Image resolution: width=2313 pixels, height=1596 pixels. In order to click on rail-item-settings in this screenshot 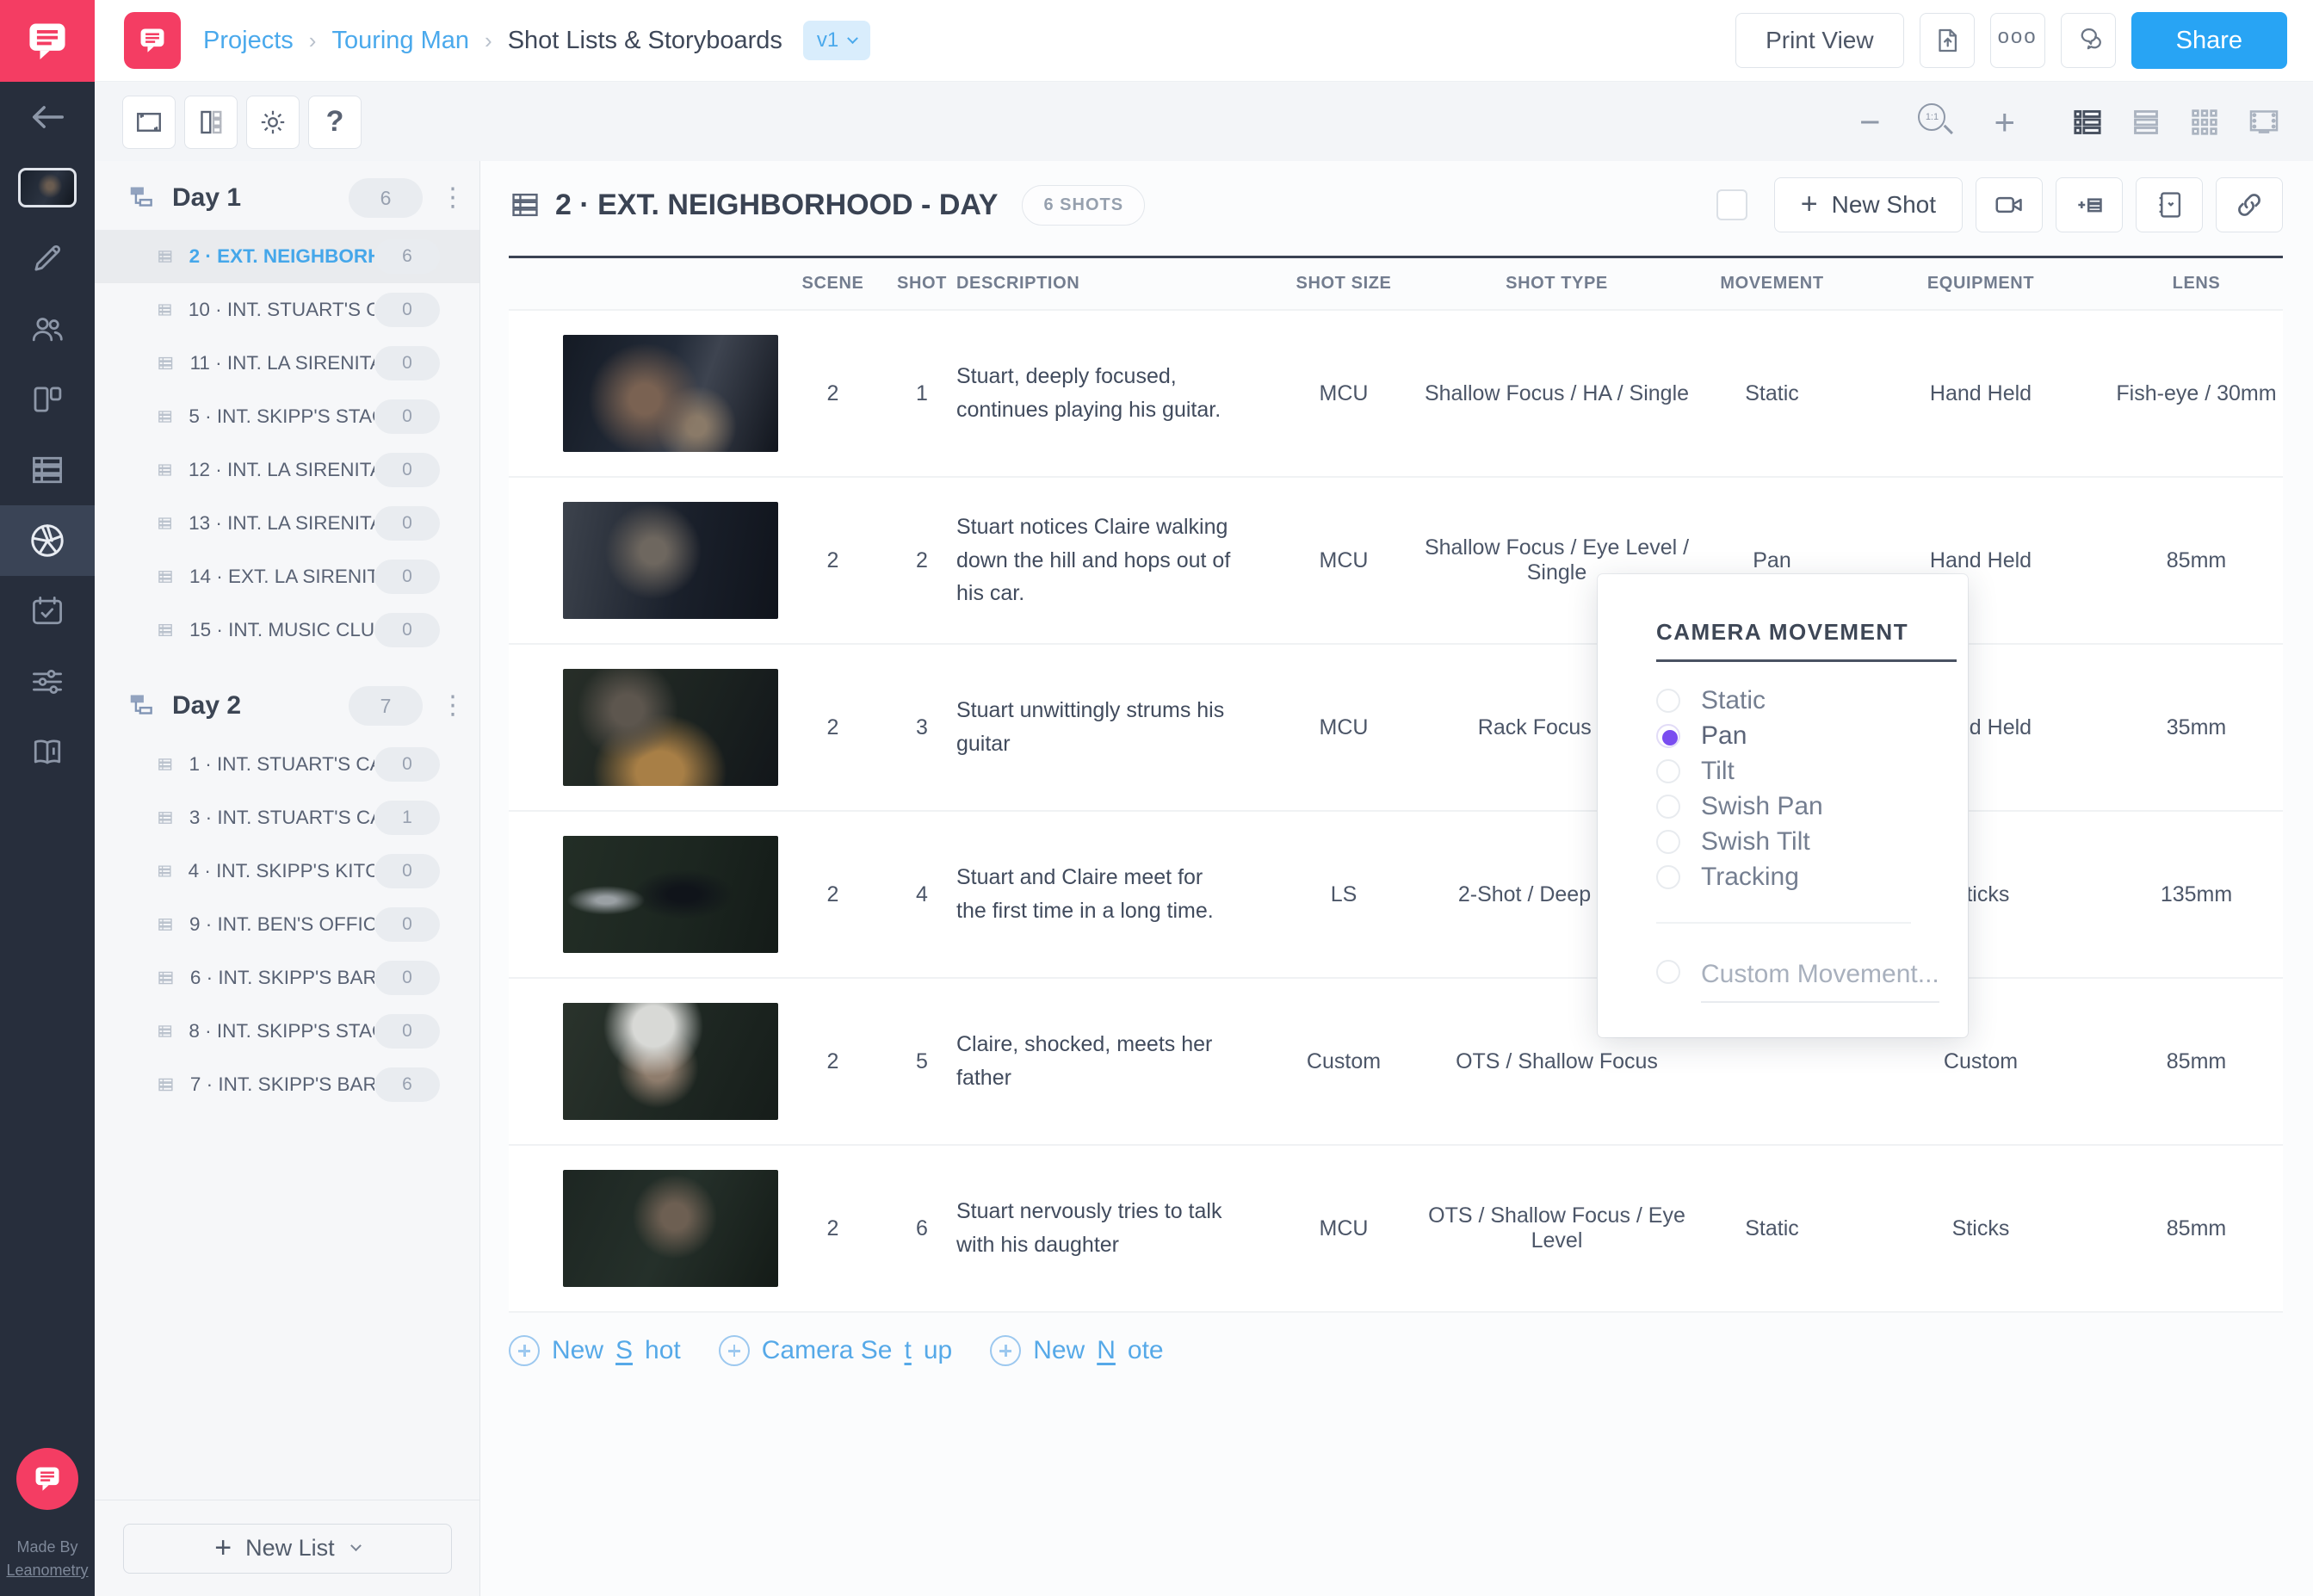, I will do `click(48, 681)`.